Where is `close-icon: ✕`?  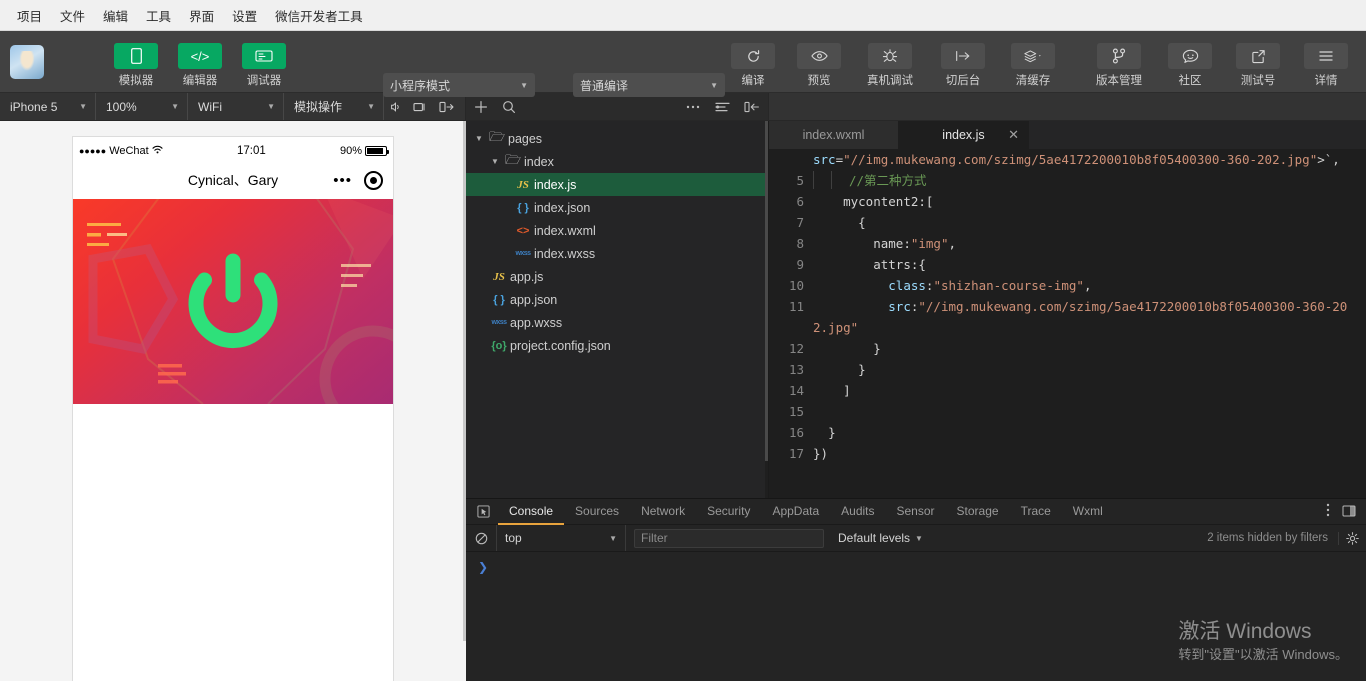
close-icon: ✕ is located at coordinates (1013, 135).